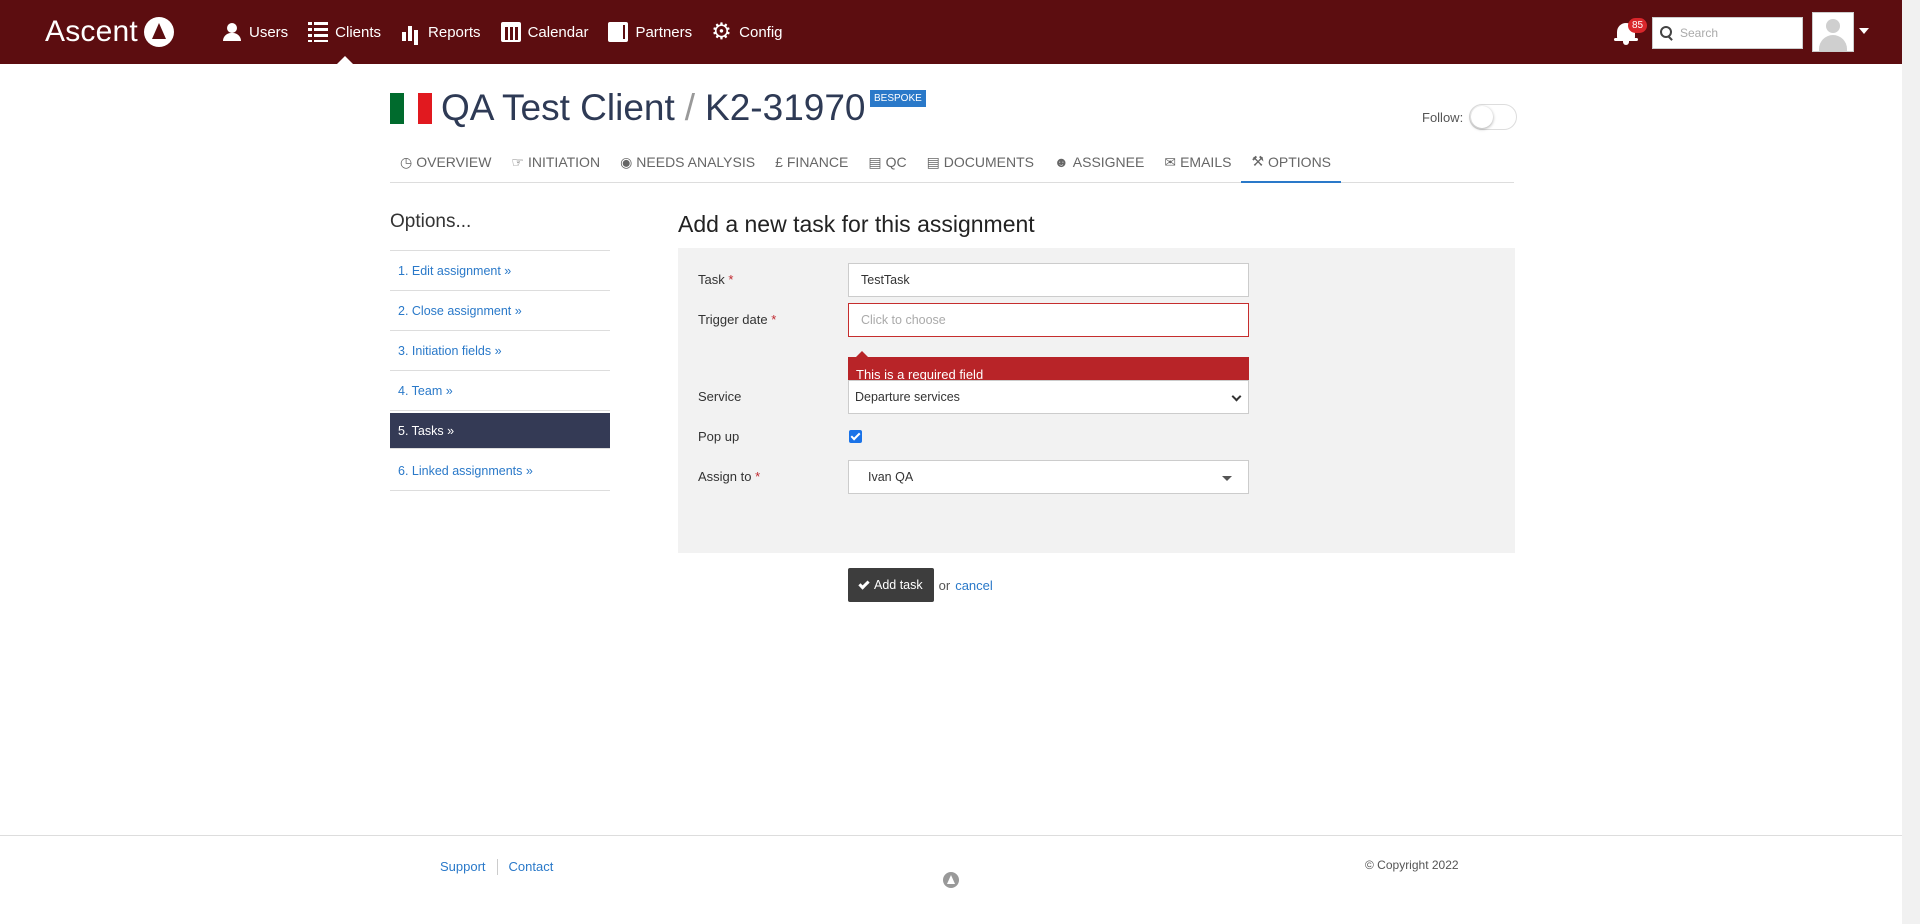 This screenshot has height=924, width=1920. I want to click on follow-label: Follow:, so click(1443, 117).